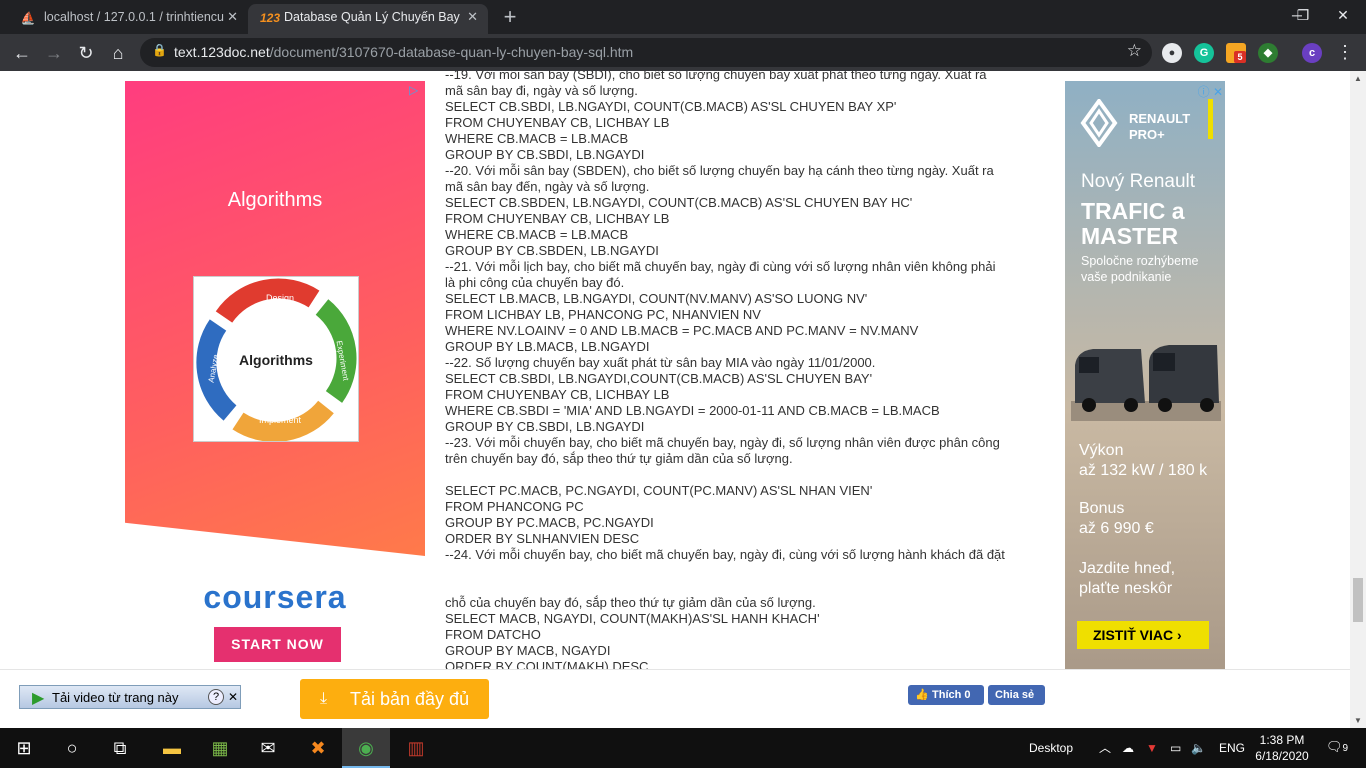  I want to click on battery-icon: ▭, so click(1175, 748).